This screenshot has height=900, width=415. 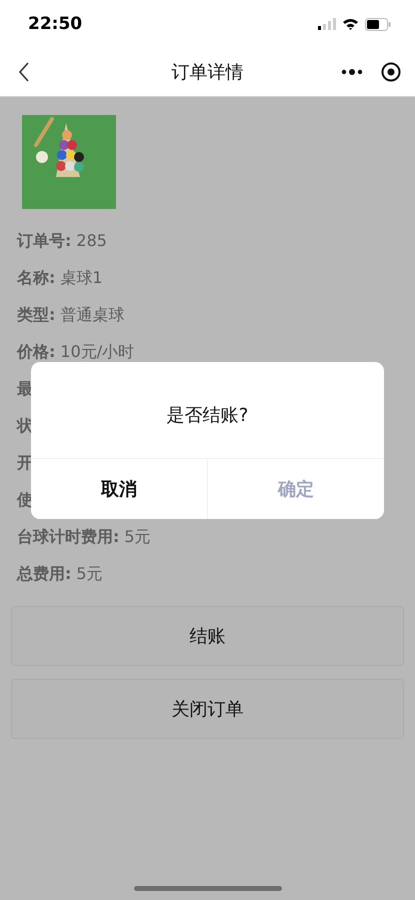 I want to click on page-title: 订单详情, so click(x=208, y=72).